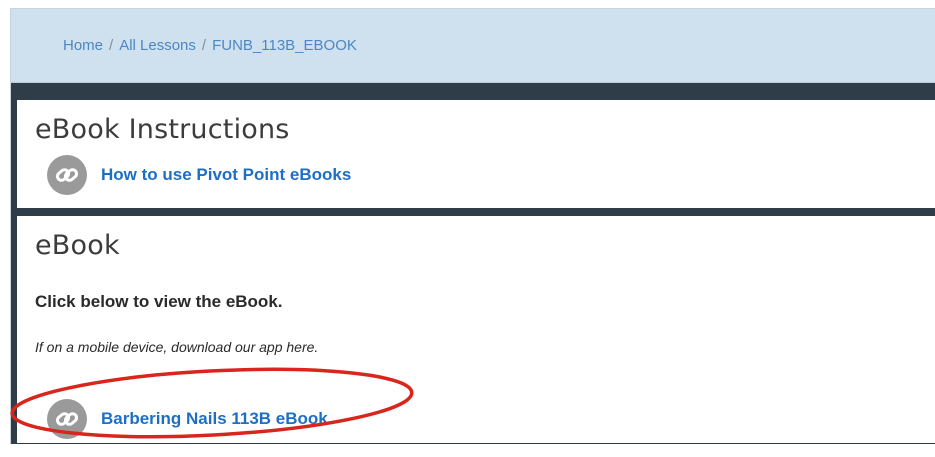 The width and height of the screenshot is (935, 457). What do you see at coordinates (210, 45) in the screenshot?
I see `breadcrumb: Home / All Lessons / FUNB_113B_EBOOK` at bounding box center [210, 45].